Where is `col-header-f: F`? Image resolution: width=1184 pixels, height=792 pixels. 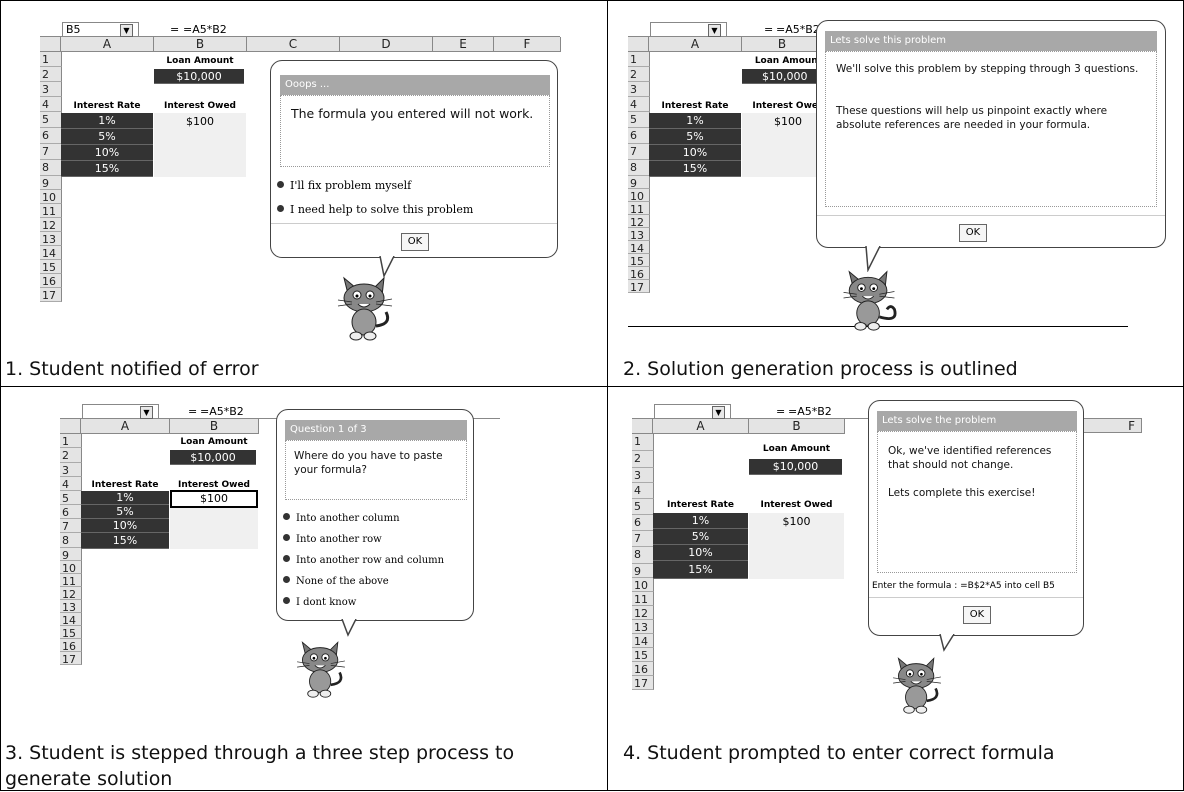 col-header-f: F is located at coordinates (1112, 426).